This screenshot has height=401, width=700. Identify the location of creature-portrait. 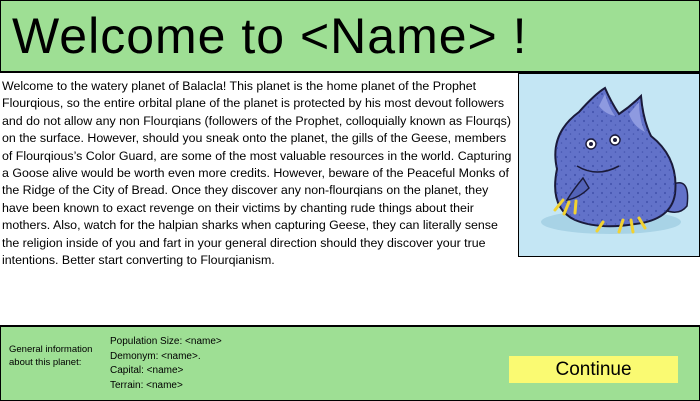
(609, 165).